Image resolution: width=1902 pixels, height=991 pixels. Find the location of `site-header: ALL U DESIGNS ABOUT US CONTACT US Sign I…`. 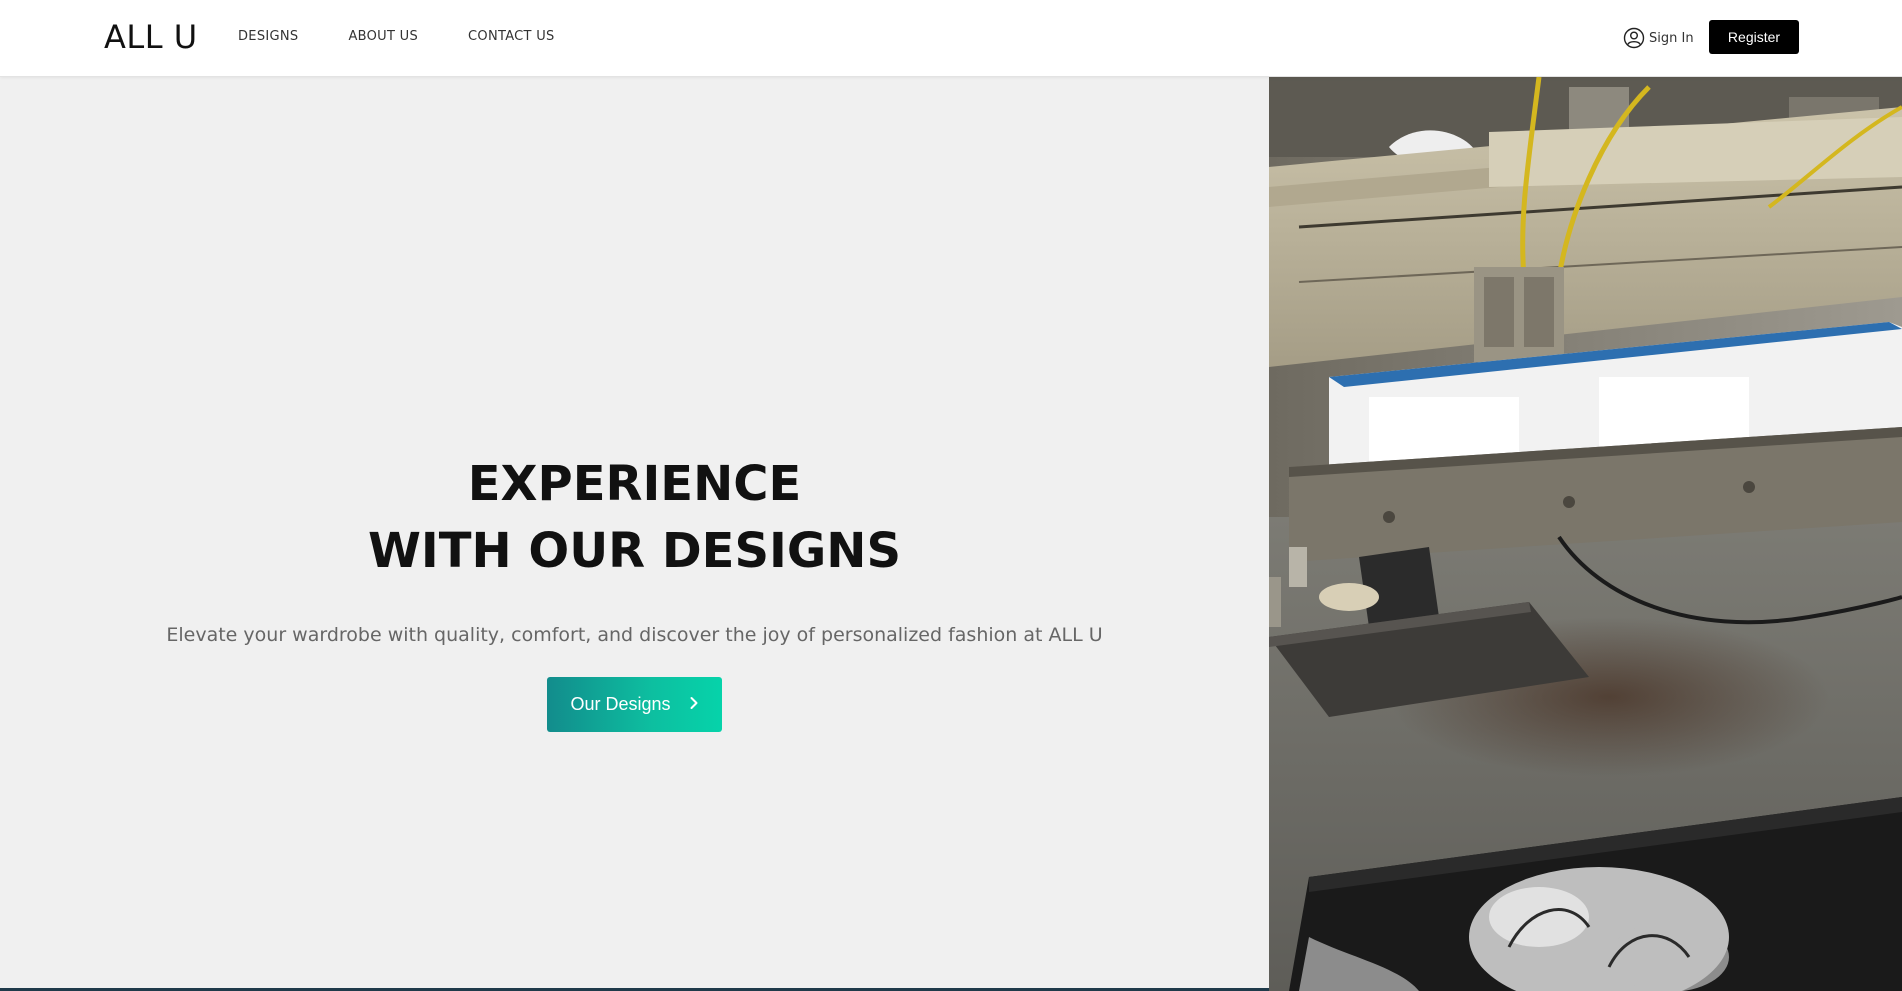

site-header: ALL U DESIGNS ABOUT US CONTACT US Sign I… is located at coordinates (951, 38).